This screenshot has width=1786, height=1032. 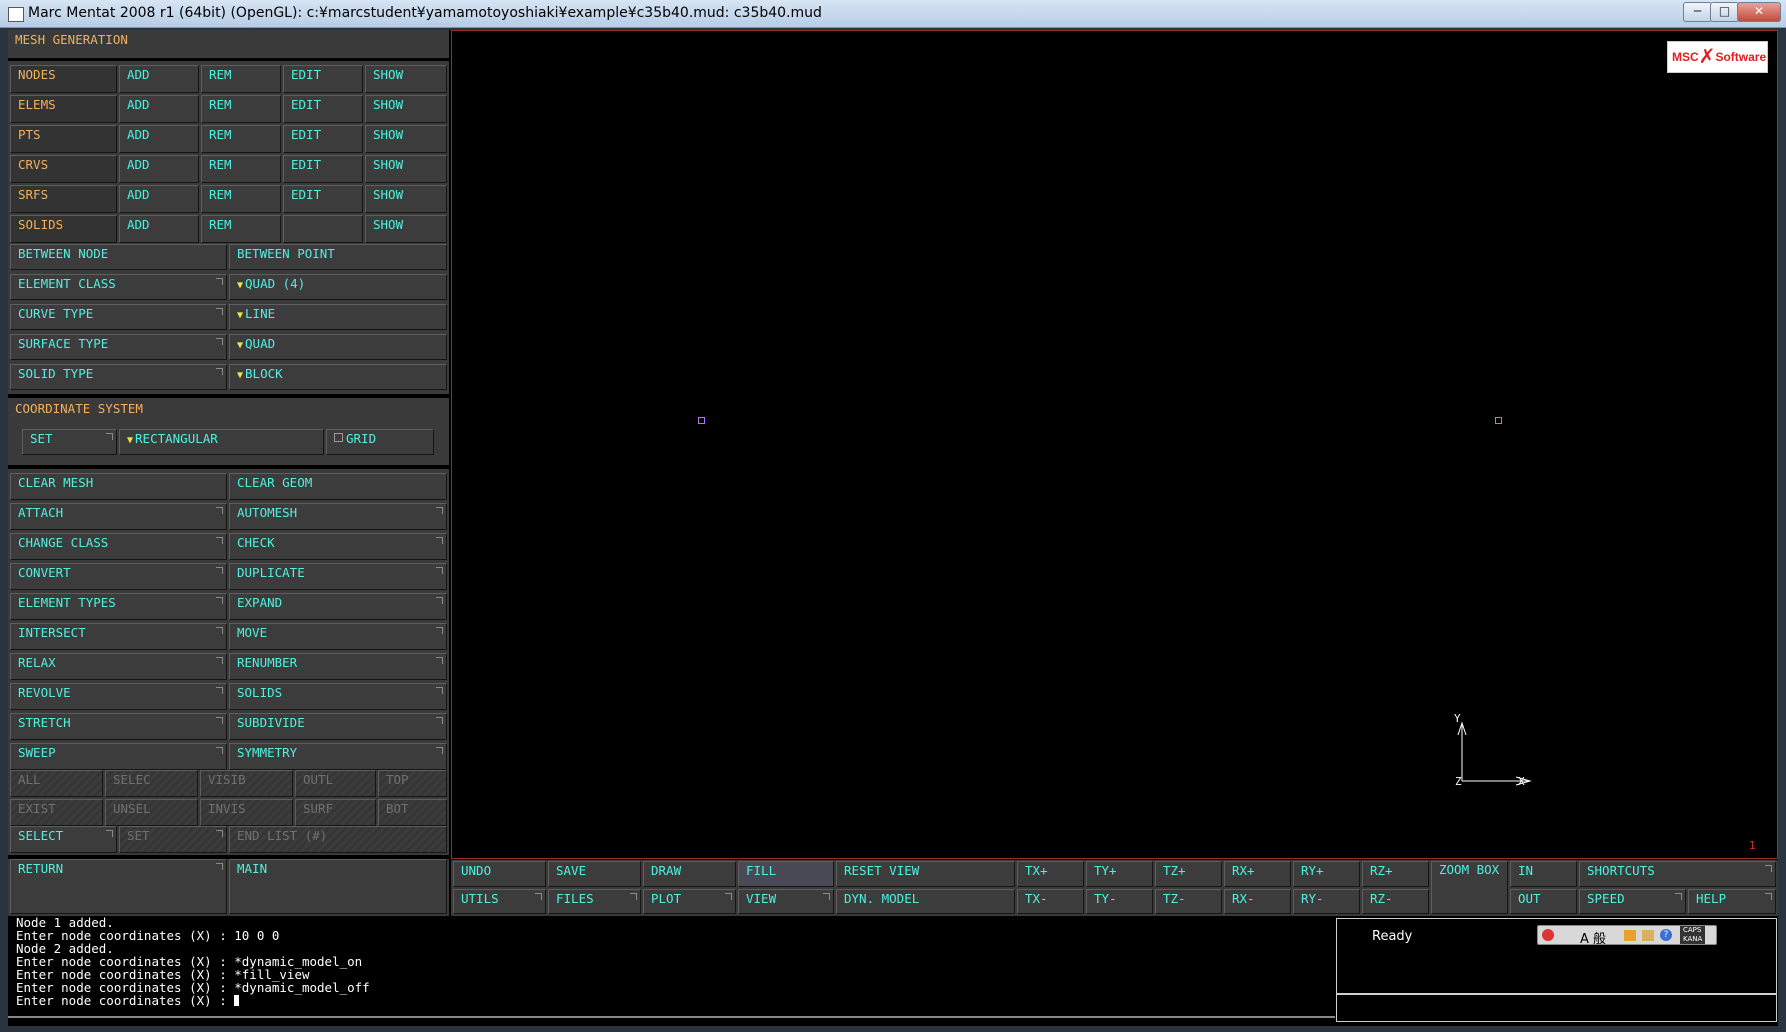 I want to click on end-list-button: END LIST (#), so click(x=338, y=839).